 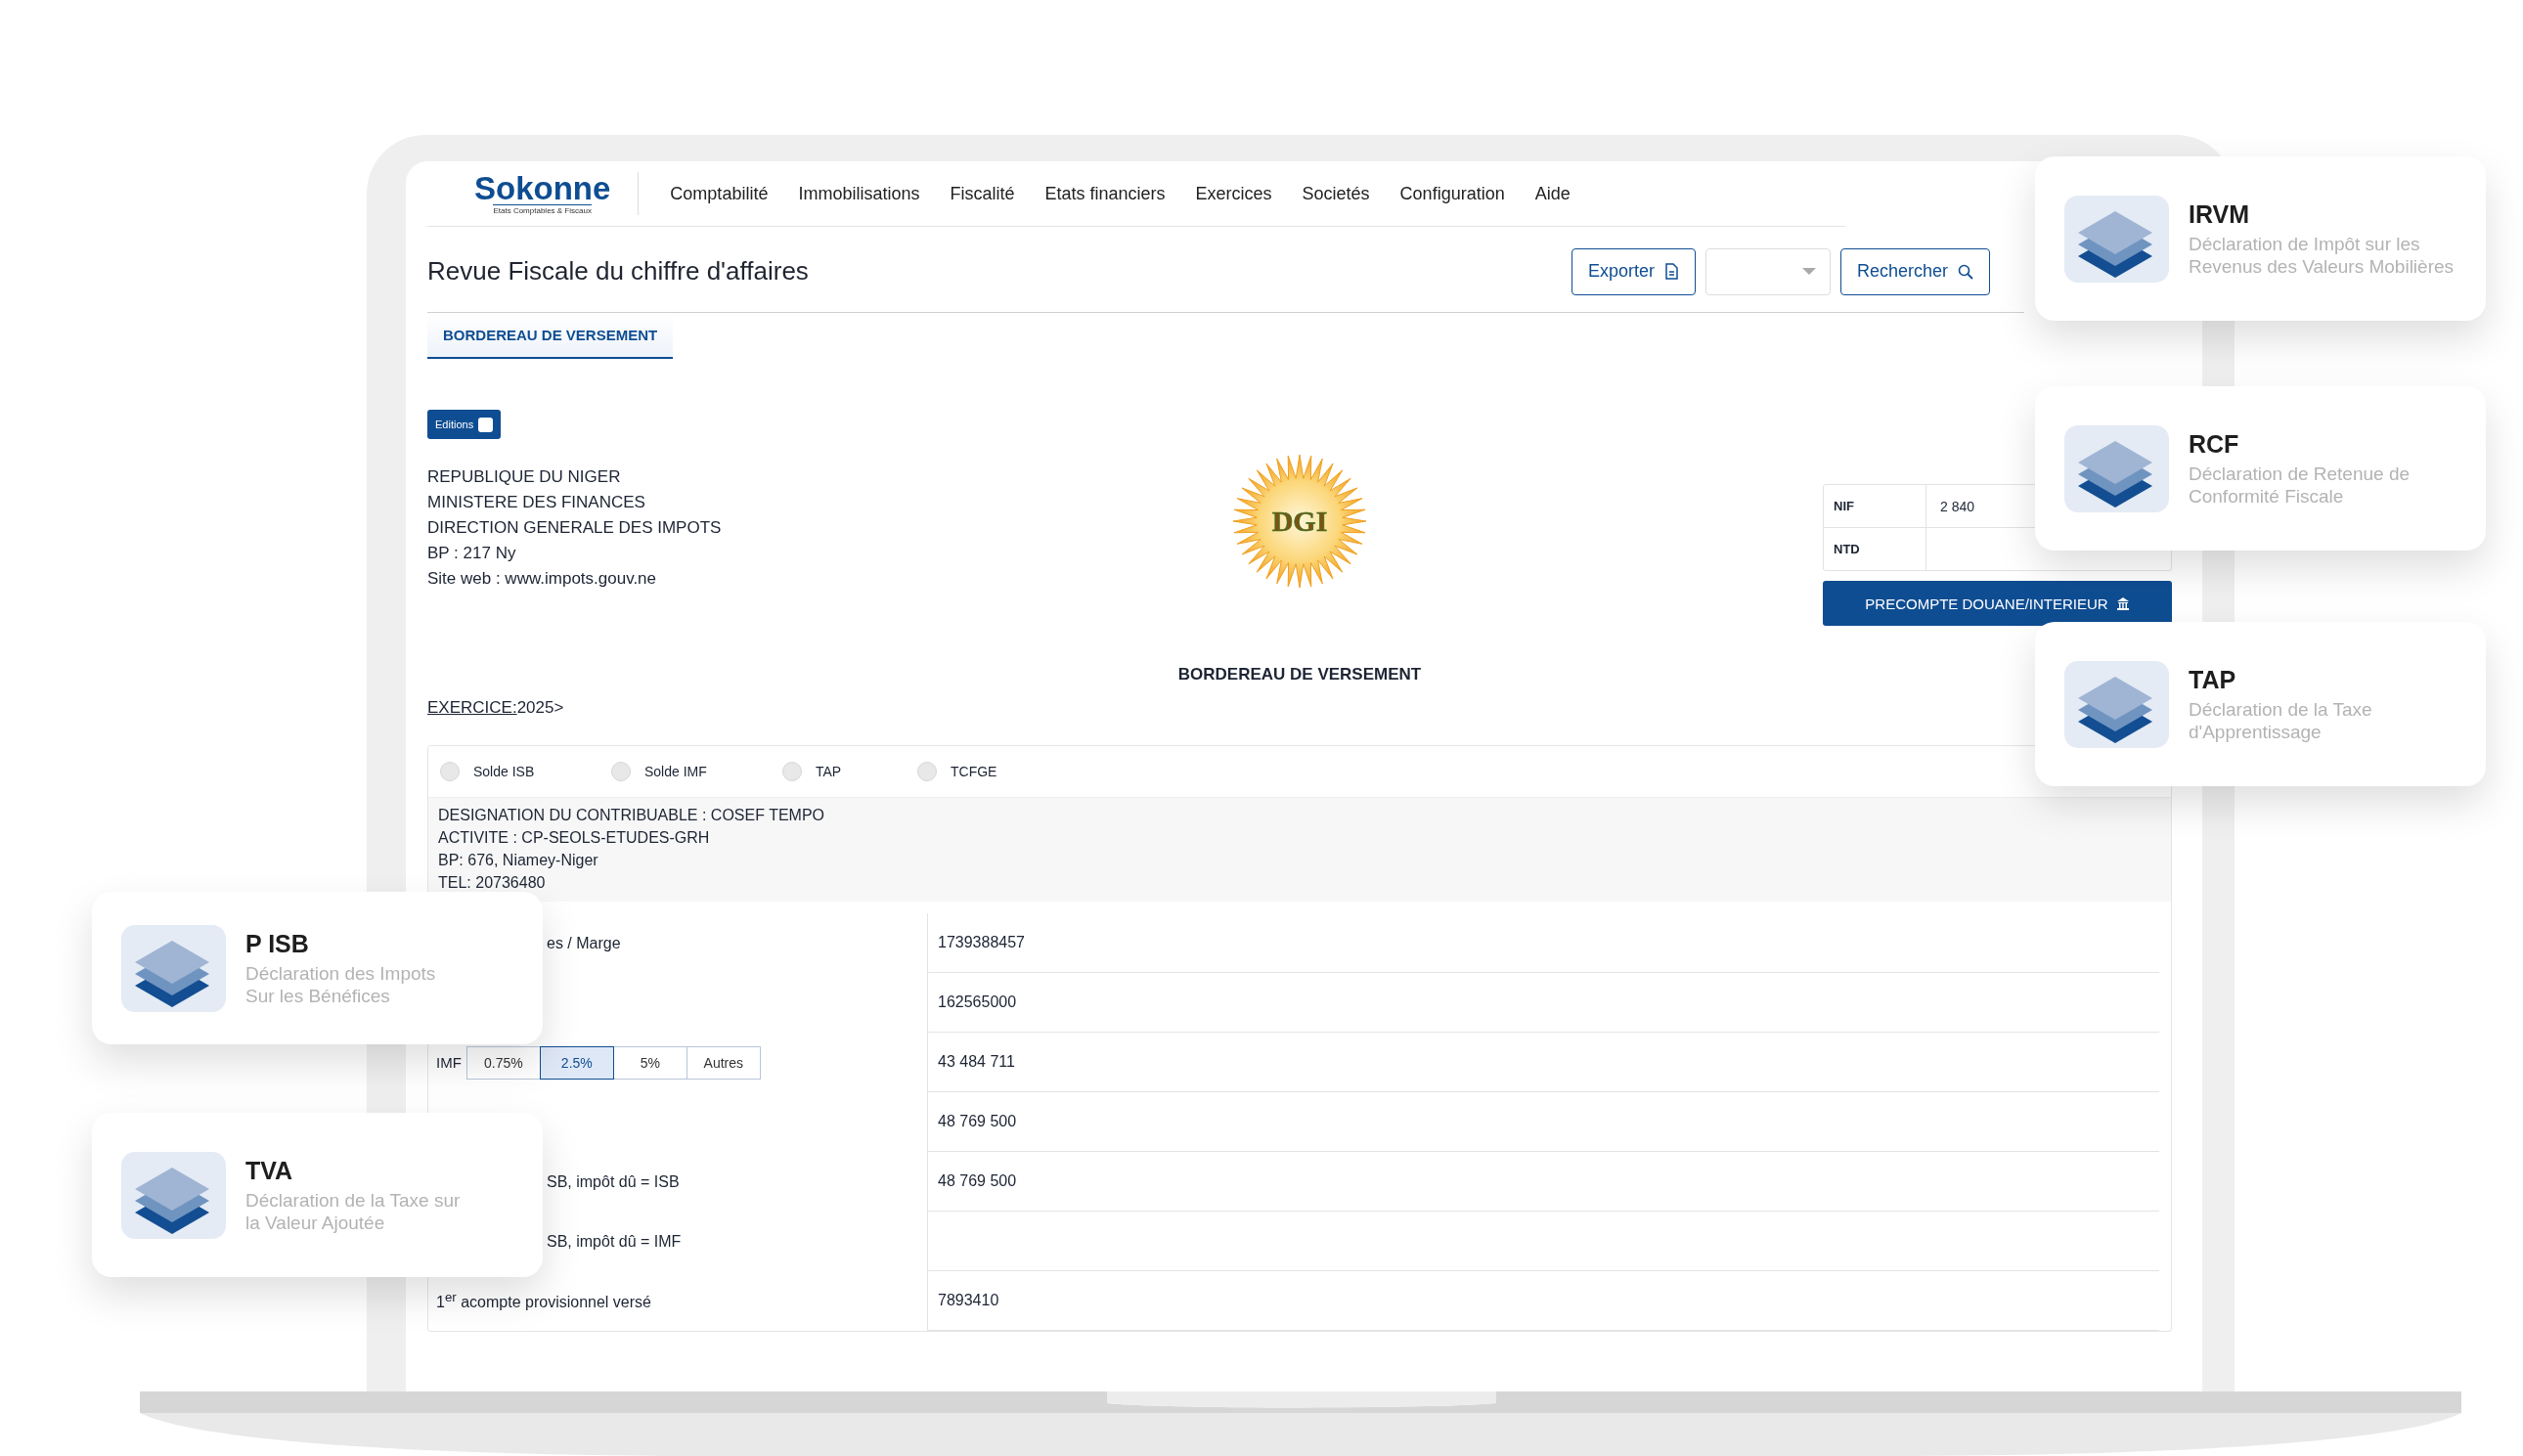 What do you see at coordinates (1915, 271) in the screenshot?
I see `search-button: Rechercher` at bounding box center [1915, 271].